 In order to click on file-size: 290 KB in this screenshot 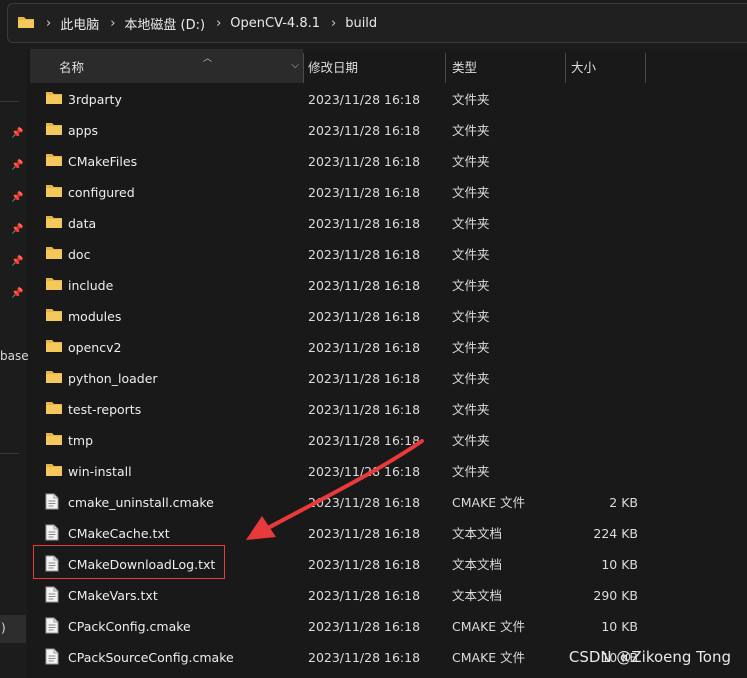, I will do `click(615, 595)`.